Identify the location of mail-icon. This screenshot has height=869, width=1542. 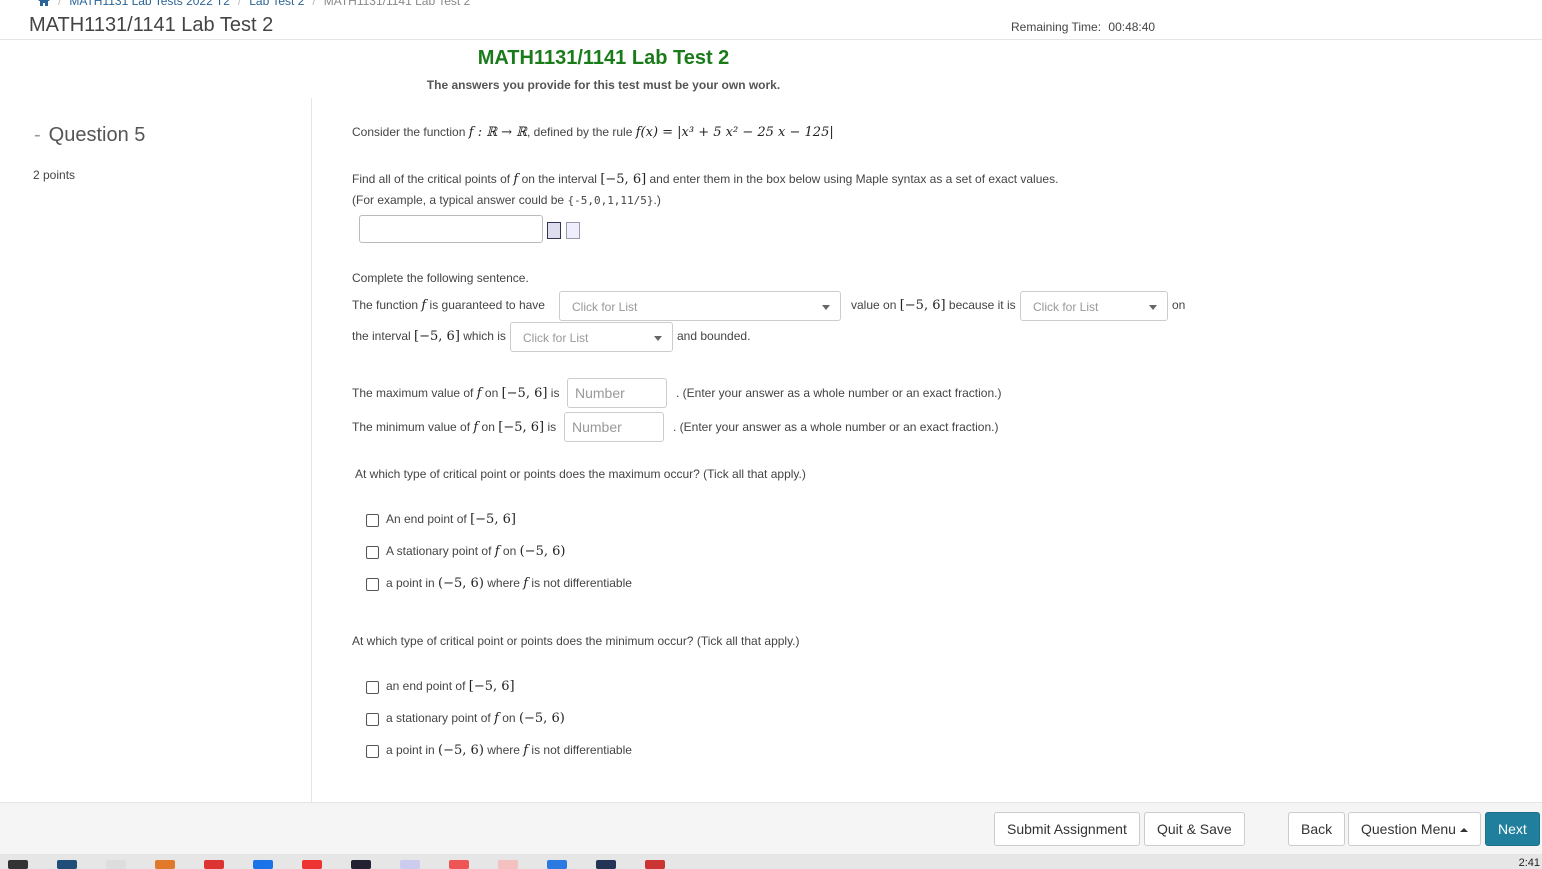
(214, 864).